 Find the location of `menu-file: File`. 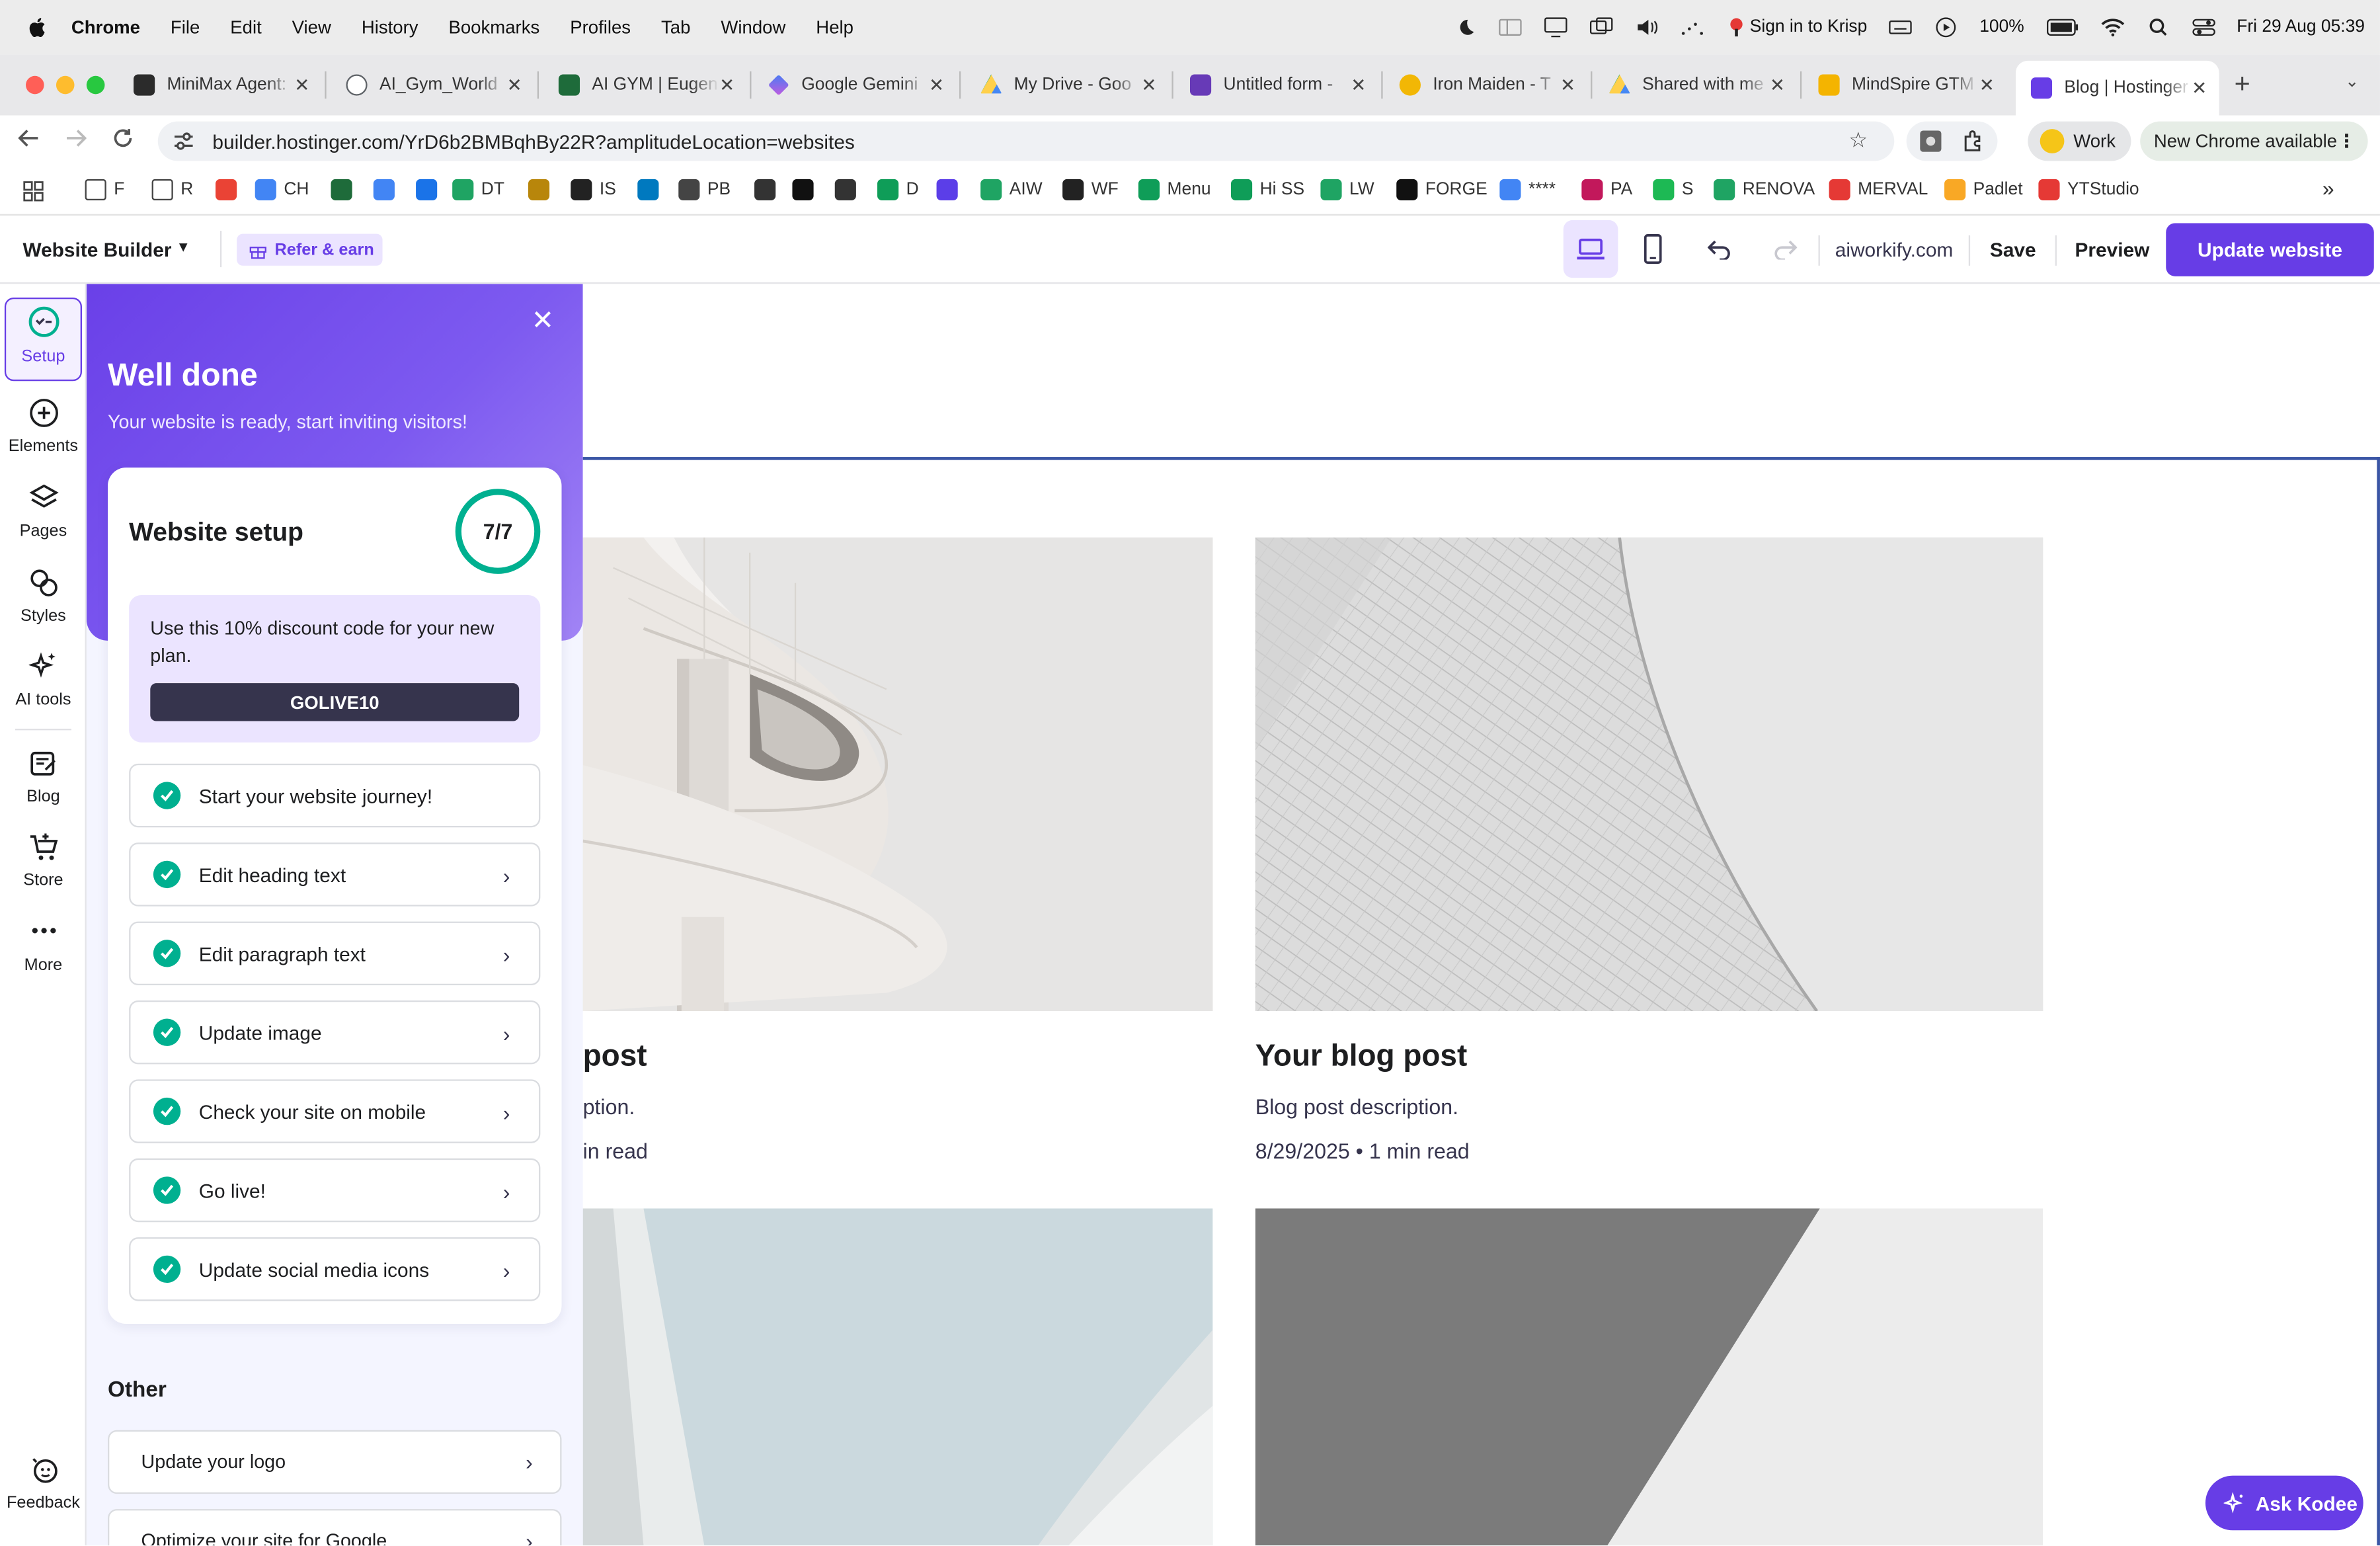

menu-file: File is located at coordinates (185, 27).